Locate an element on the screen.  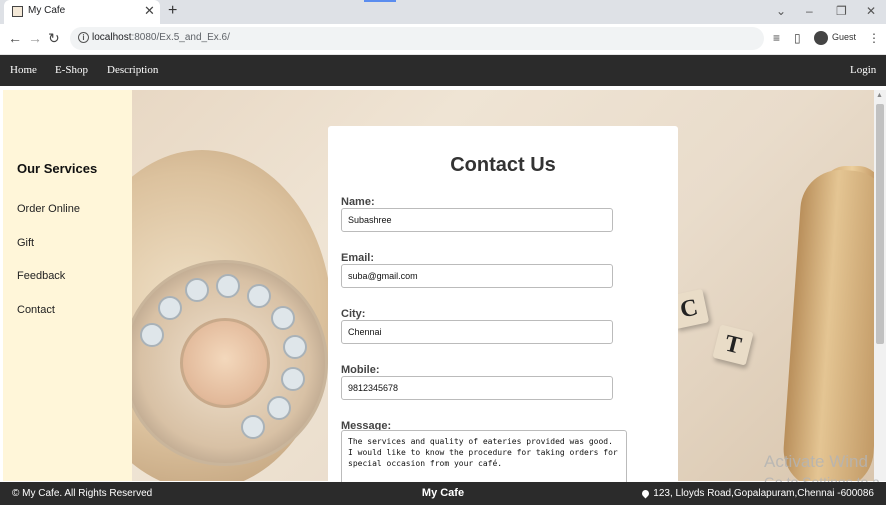
city-input is located at coordinates (477, 332).